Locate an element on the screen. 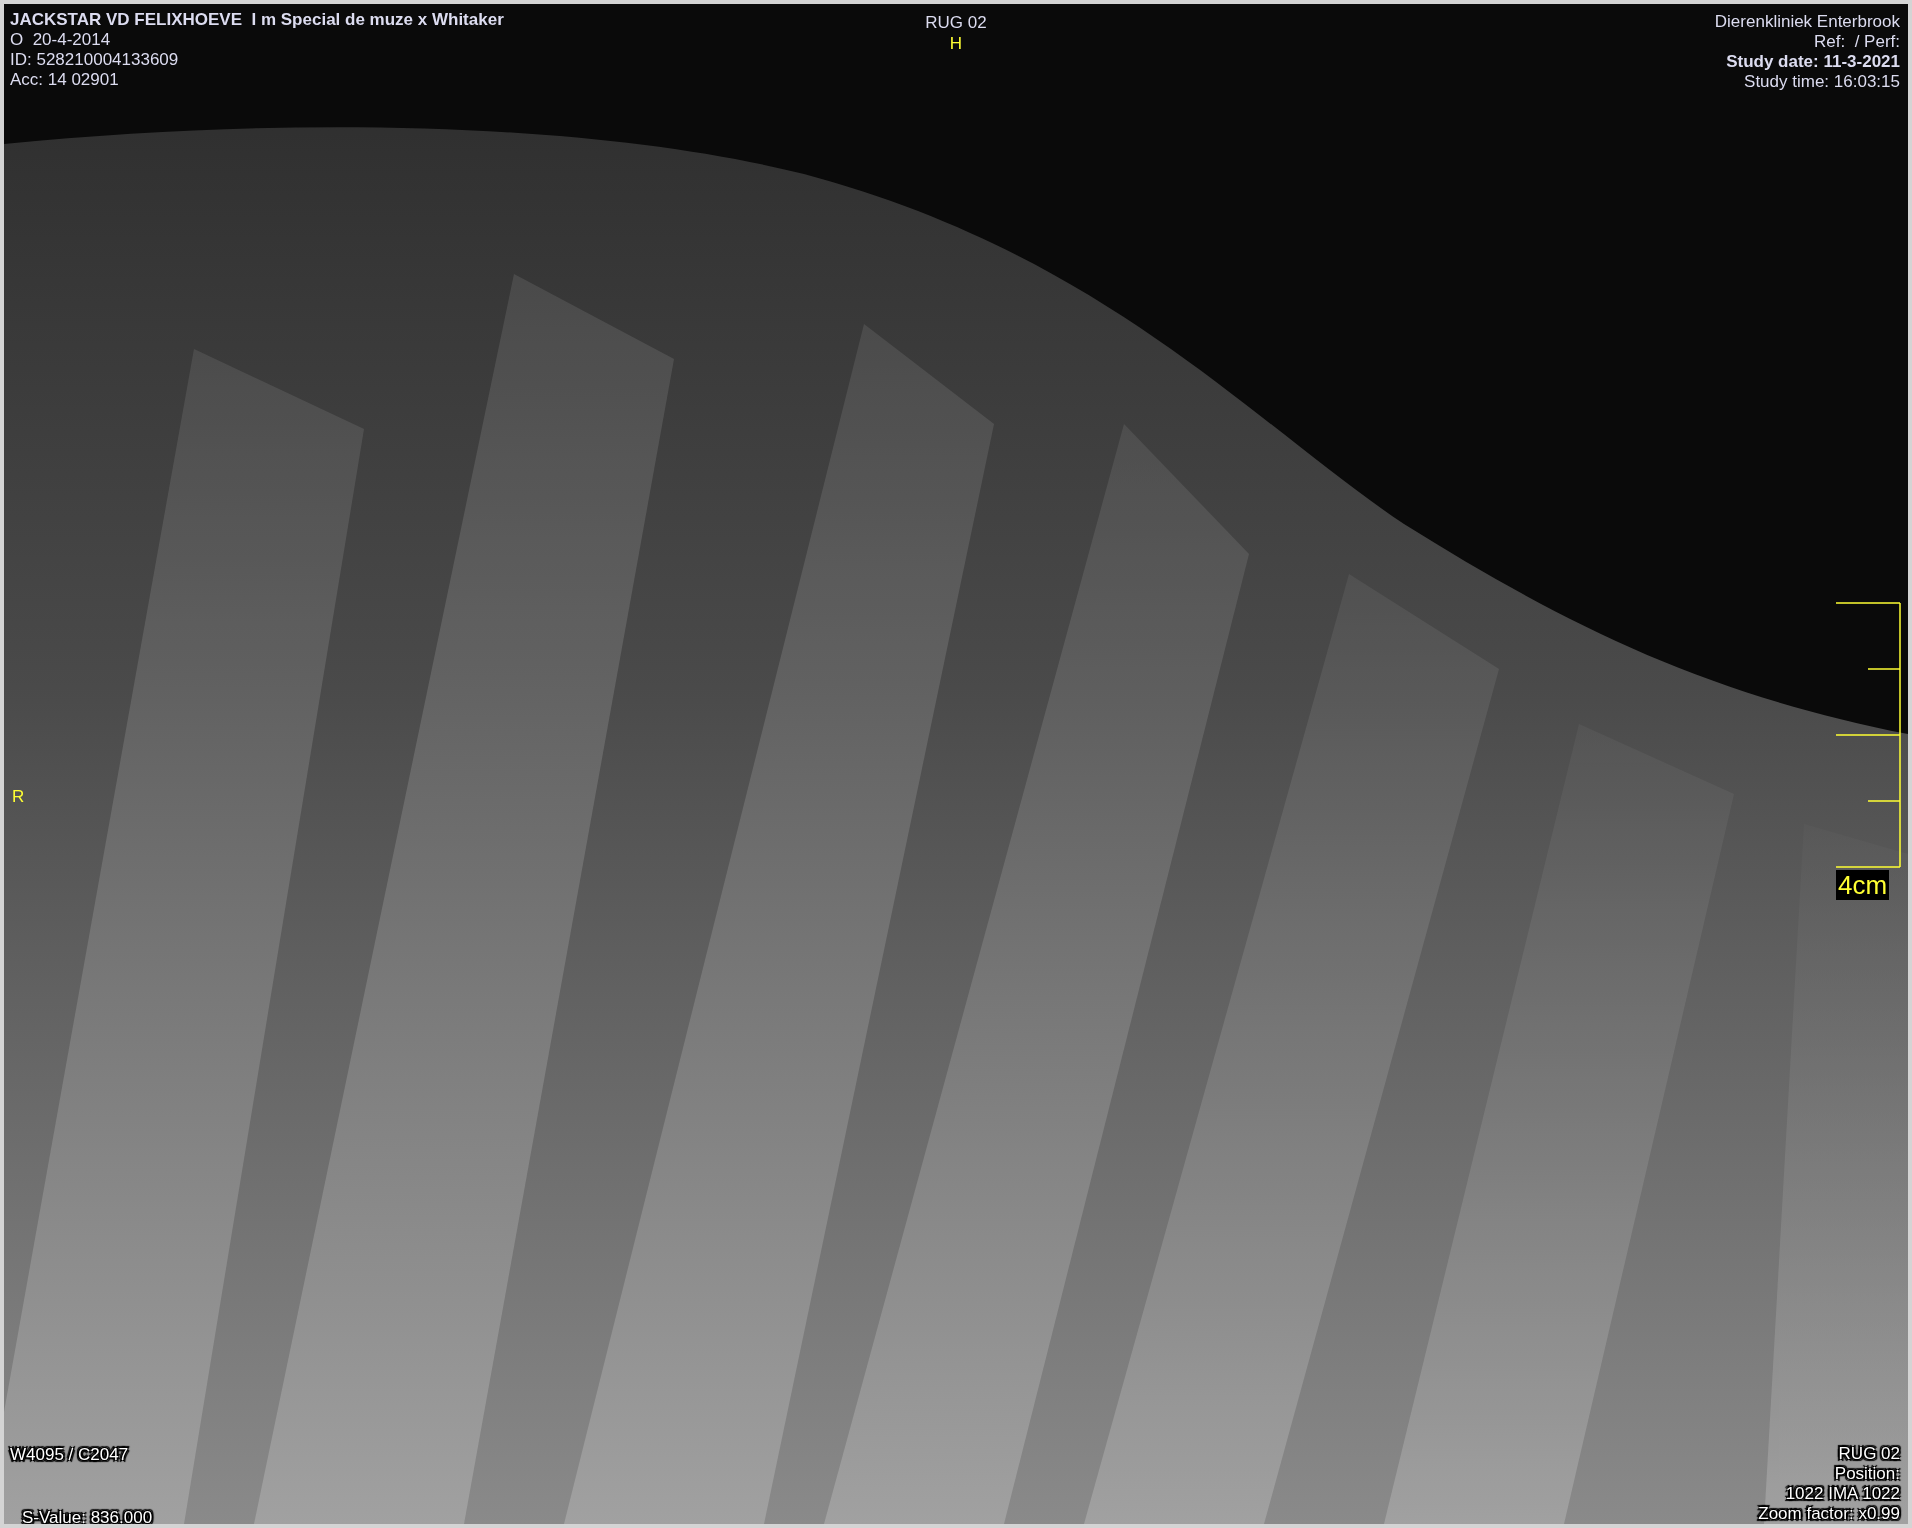 This screenshot has width=1912, height=1528. image-info-text: RUG 02 is located at coordinates (1869, 1454).